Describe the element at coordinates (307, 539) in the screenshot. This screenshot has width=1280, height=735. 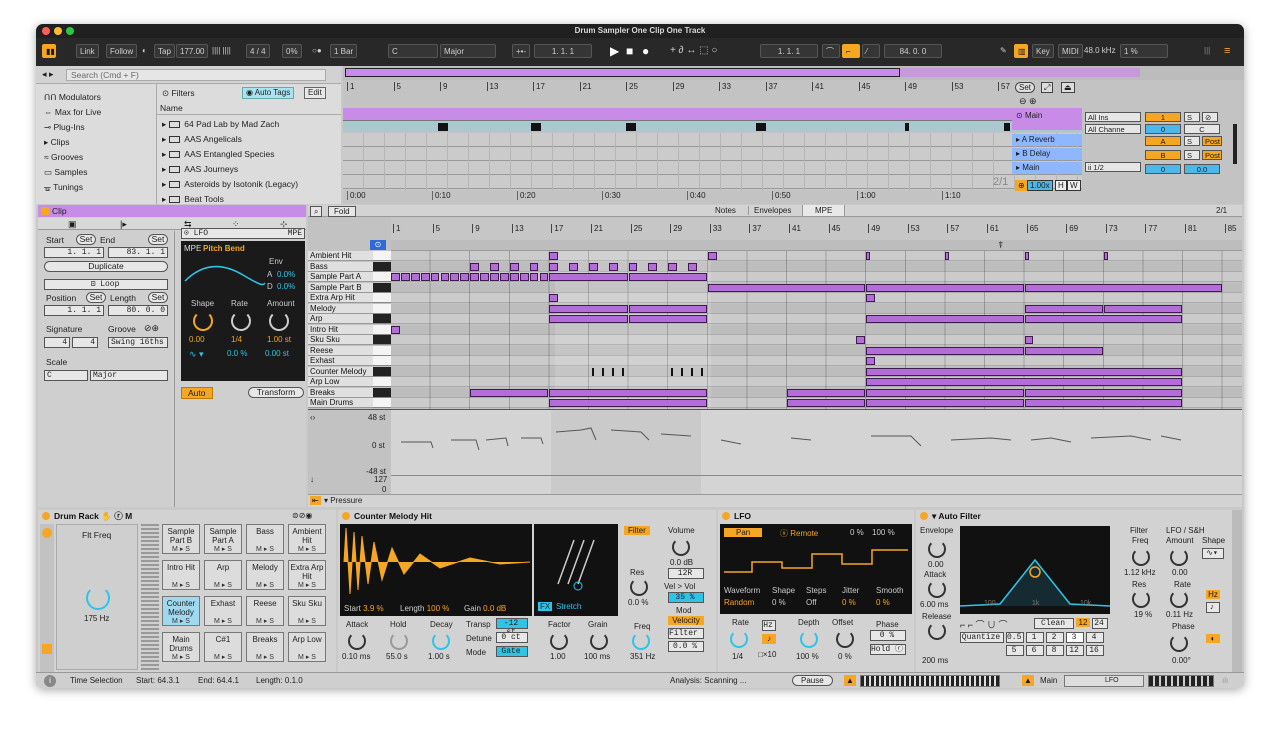
I see `drum-pad: Ambient Hit M ▸ S` at that location.